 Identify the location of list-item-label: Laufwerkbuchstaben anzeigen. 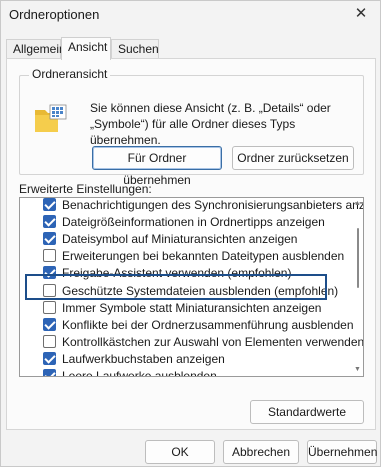
(143, 359).